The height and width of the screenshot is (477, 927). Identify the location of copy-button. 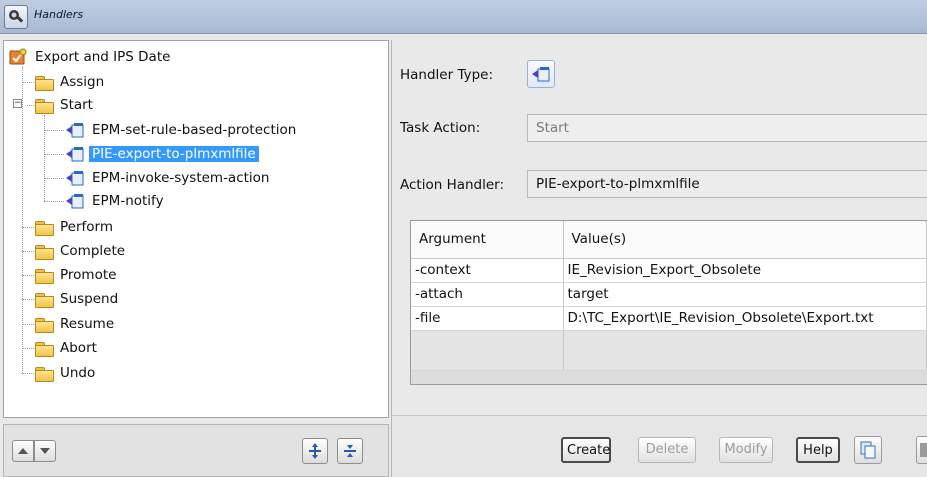
(868, 450).